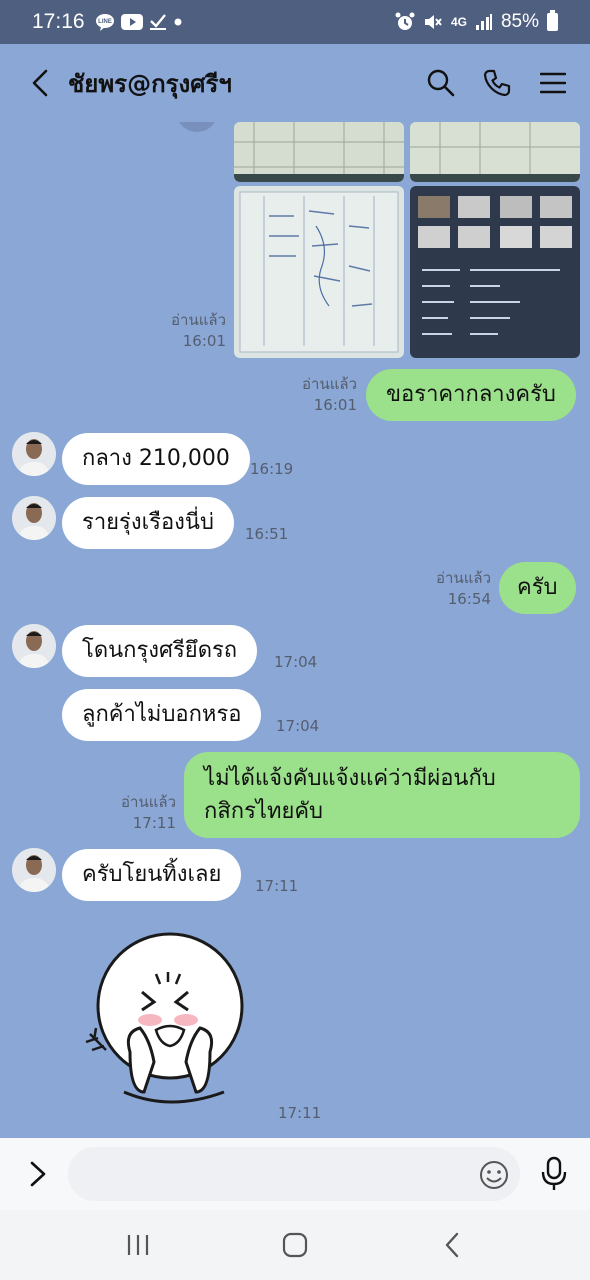 This screenshot has height=1280, width=590. Describe the element at coordinates (295, 22) in the screenshot. I see `status-bar: 17:16 LINE 4G 85%` at that location.